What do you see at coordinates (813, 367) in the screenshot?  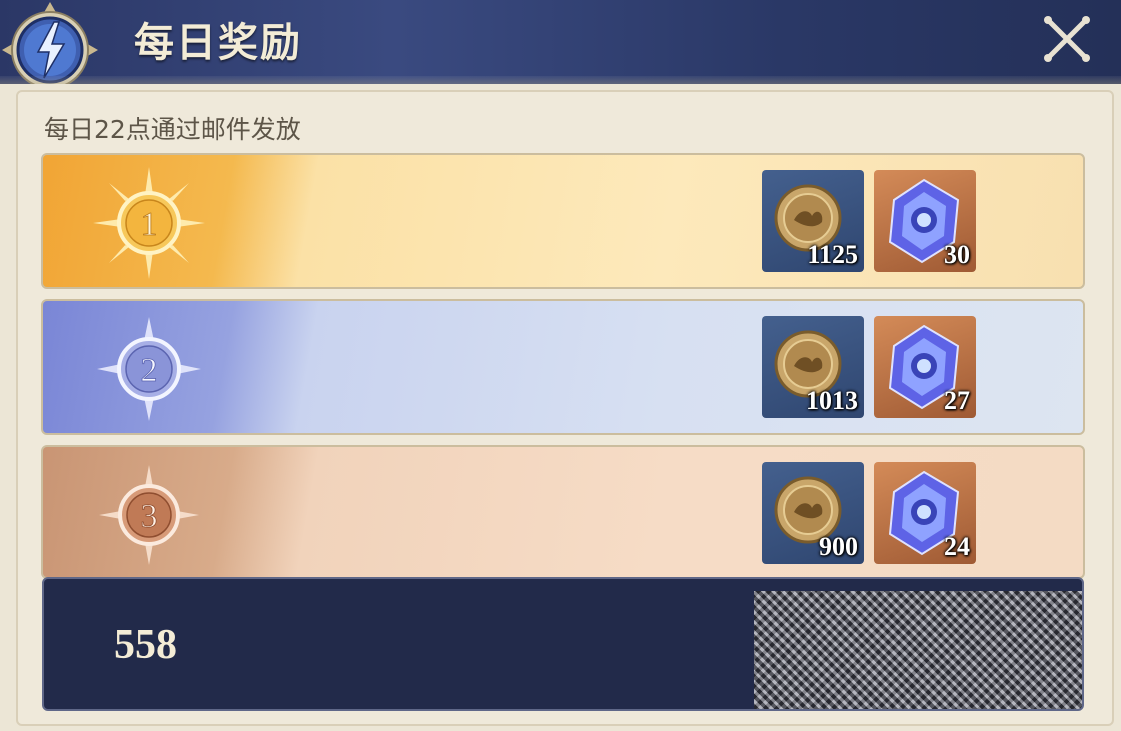 I see `coin-reward-slot: 1013` at bounding box center [813, 367].